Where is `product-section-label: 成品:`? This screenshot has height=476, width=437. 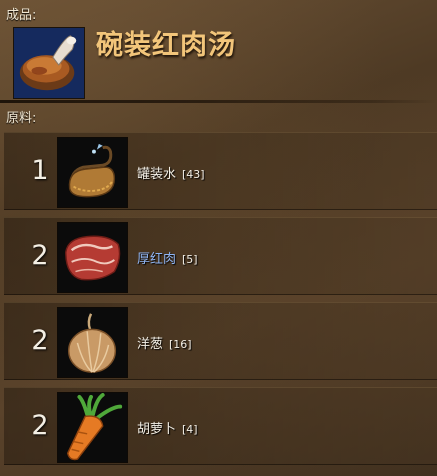 product-section-label: 成品: is located at coordinates (21, 15).